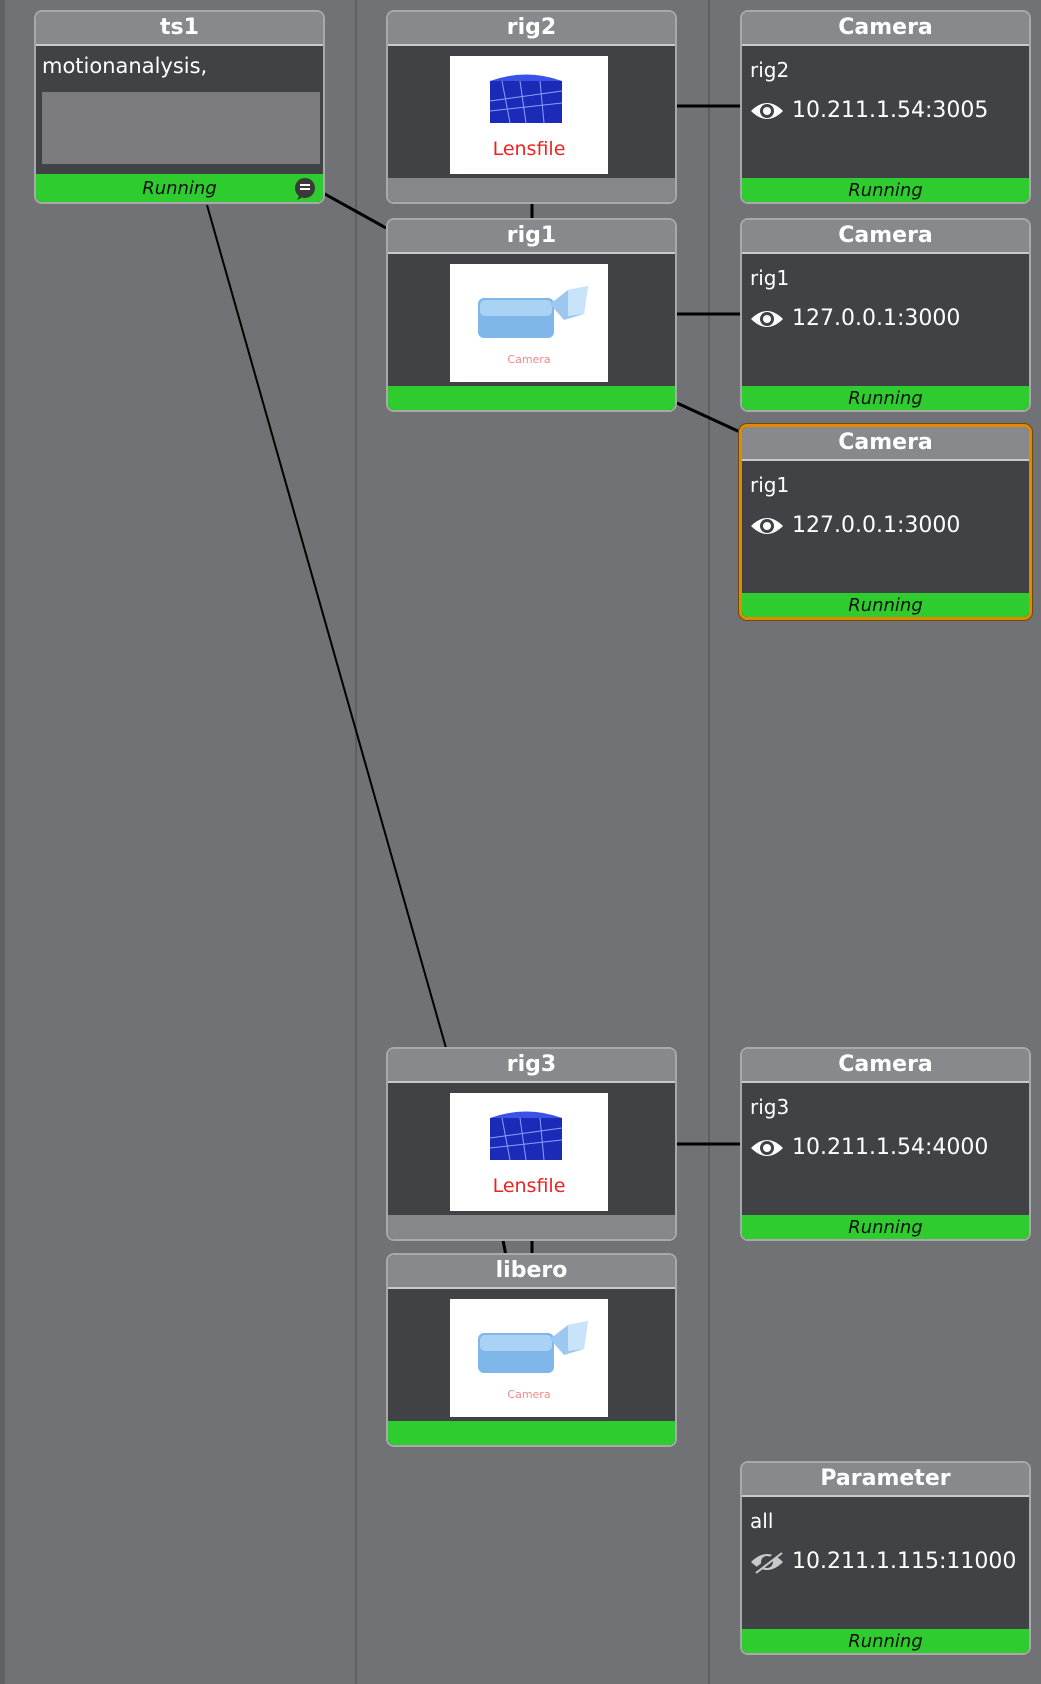 The height and width of the screenshot is (1684, 1041). What do you see at coordinates (305, 189) in the screenshot?
I see `comment-icon` at bounding box center [305, 189].